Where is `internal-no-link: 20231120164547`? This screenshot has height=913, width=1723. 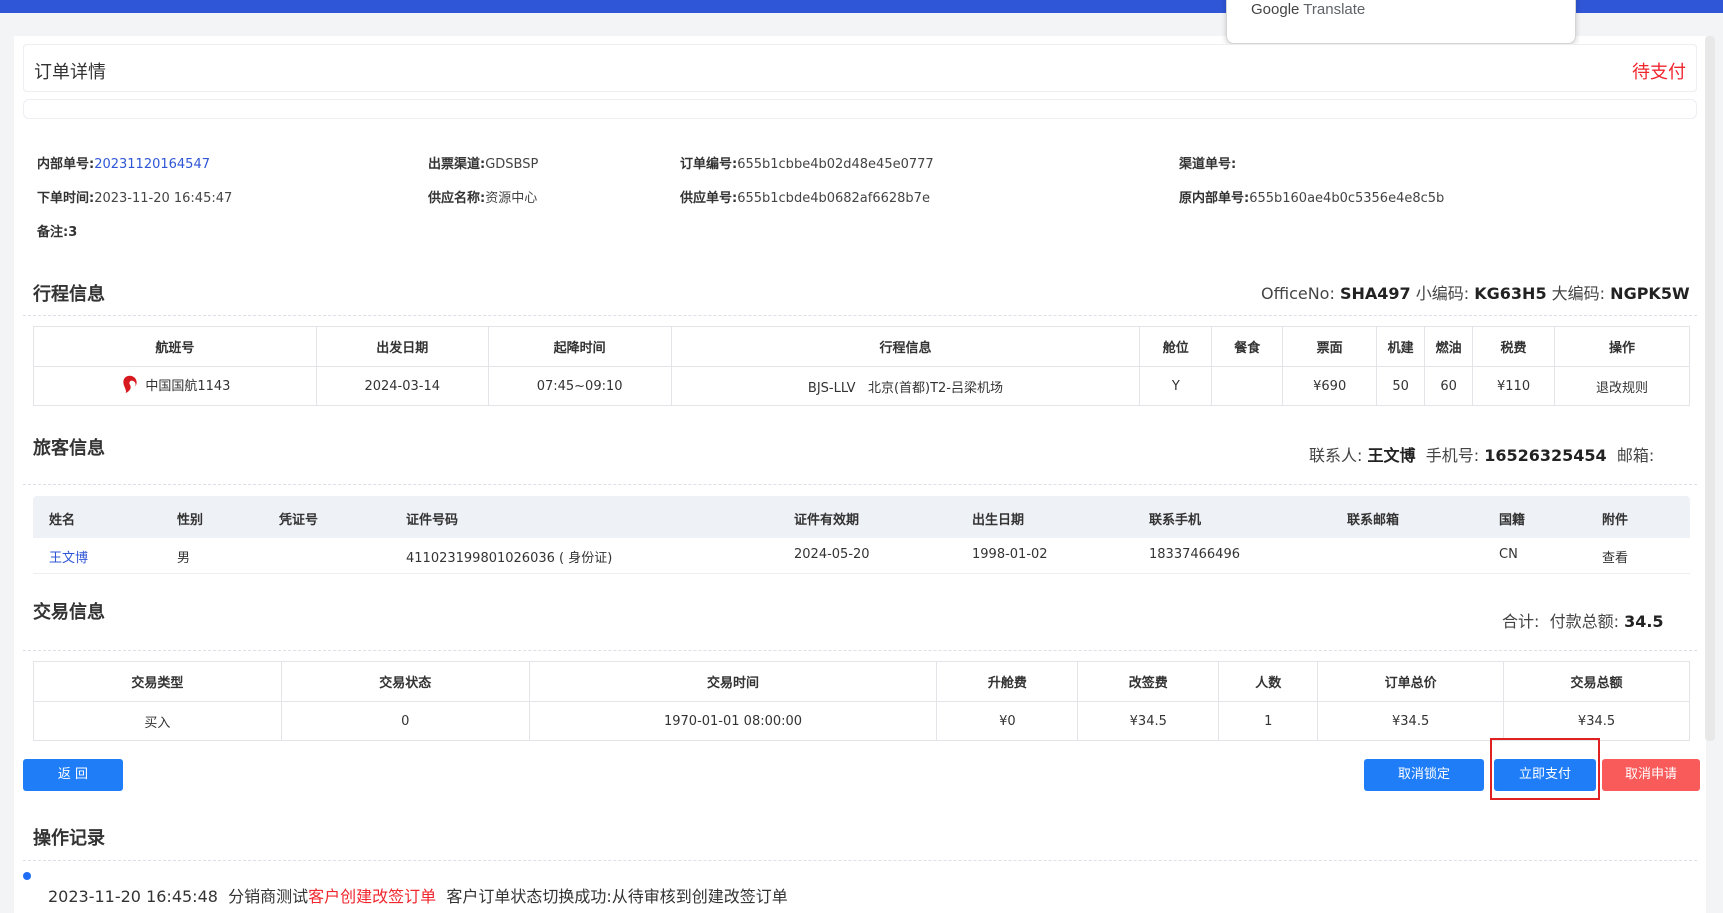 internal-no-link: 20231120164547 is located at coordinates (152, 164).